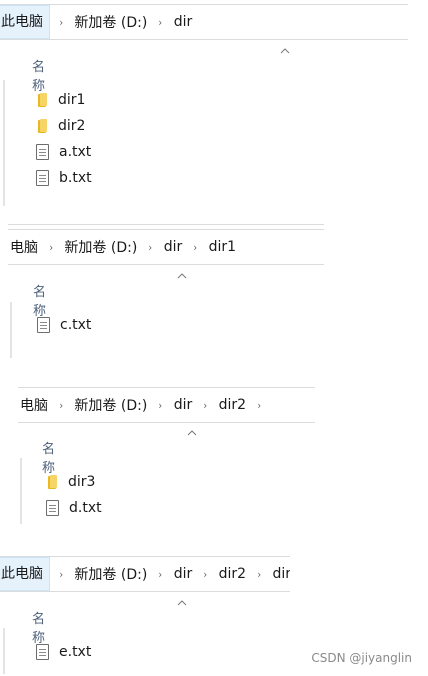  I want to click on item-label: c.txt, so click(76, 325).